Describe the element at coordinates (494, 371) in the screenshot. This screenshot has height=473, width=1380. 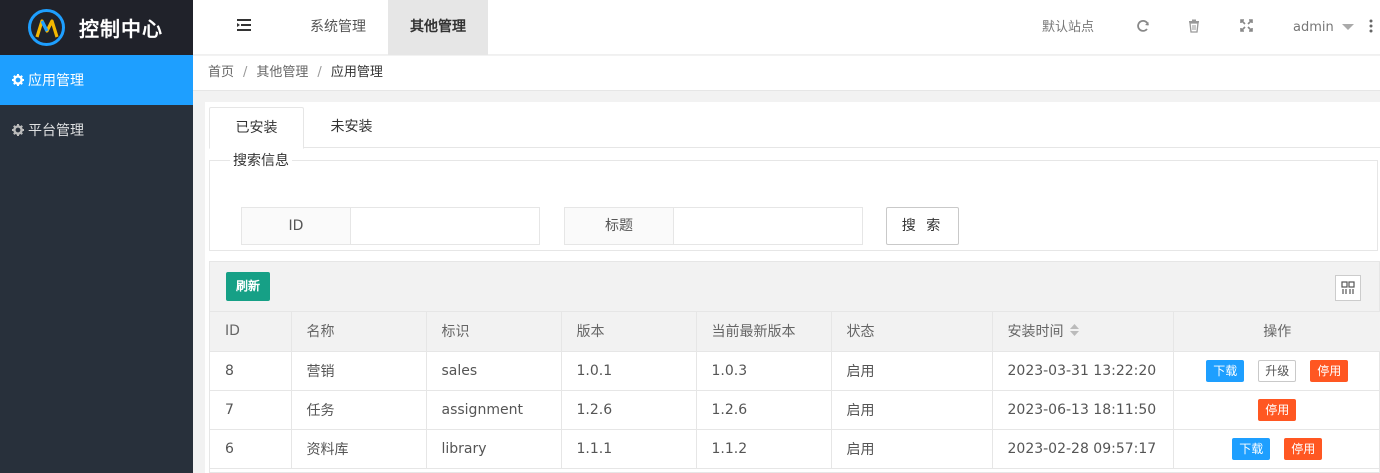
I see `cell-key: sales` at that location.